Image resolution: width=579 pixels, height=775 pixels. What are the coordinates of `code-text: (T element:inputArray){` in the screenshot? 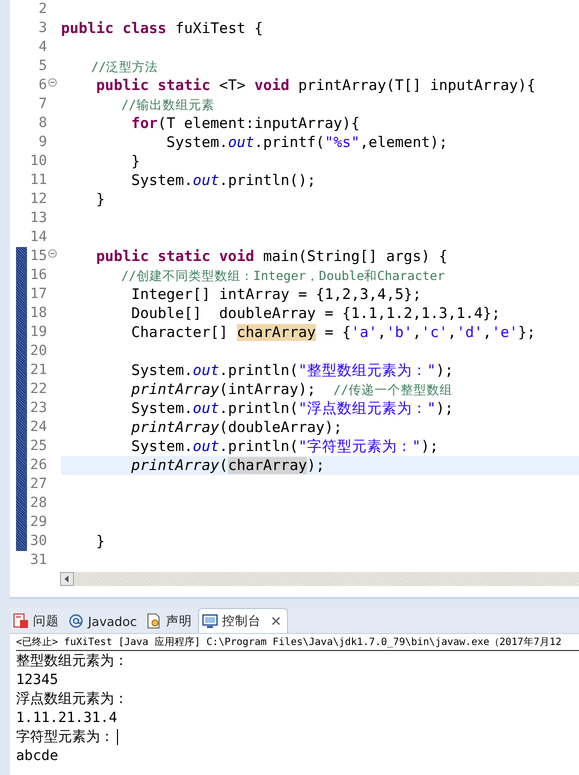 It's located at (259, 123).